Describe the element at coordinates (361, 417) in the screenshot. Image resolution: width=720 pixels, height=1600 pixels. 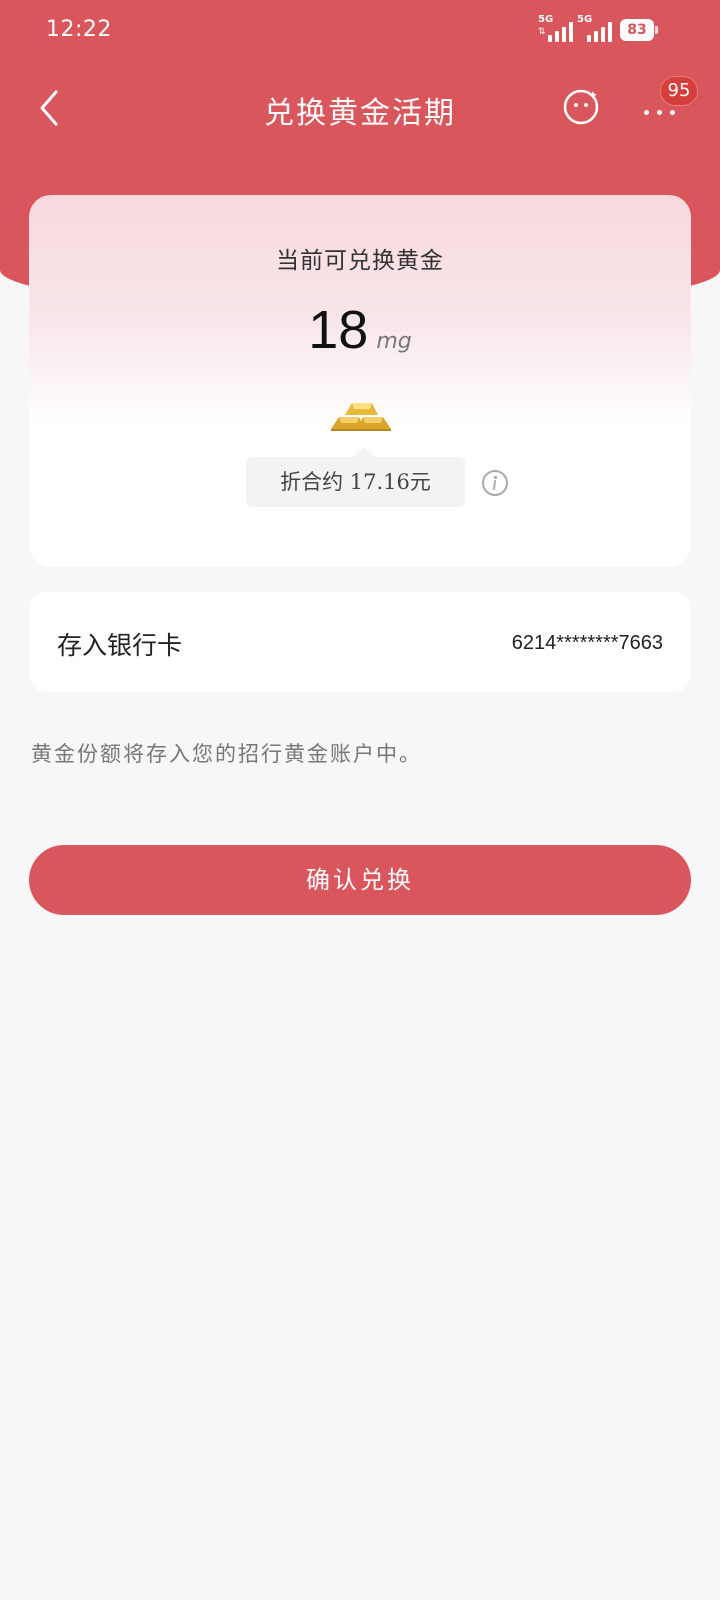
I see `gold-bars-icon` at that location.